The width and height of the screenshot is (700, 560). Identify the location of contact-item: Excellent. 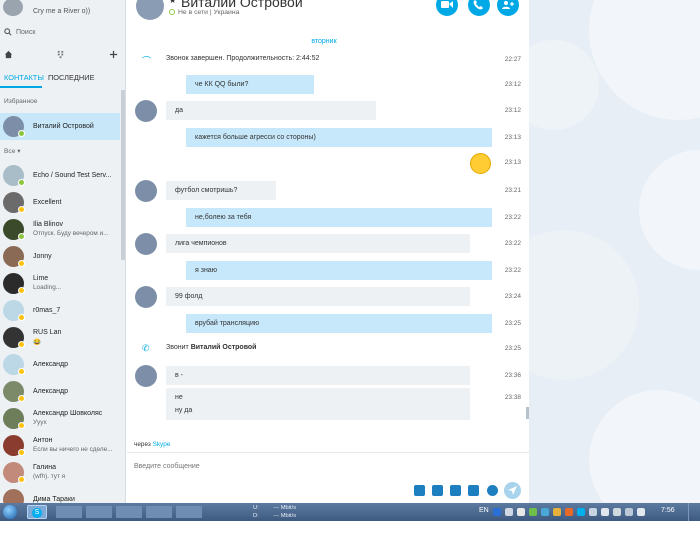
(60, 202).